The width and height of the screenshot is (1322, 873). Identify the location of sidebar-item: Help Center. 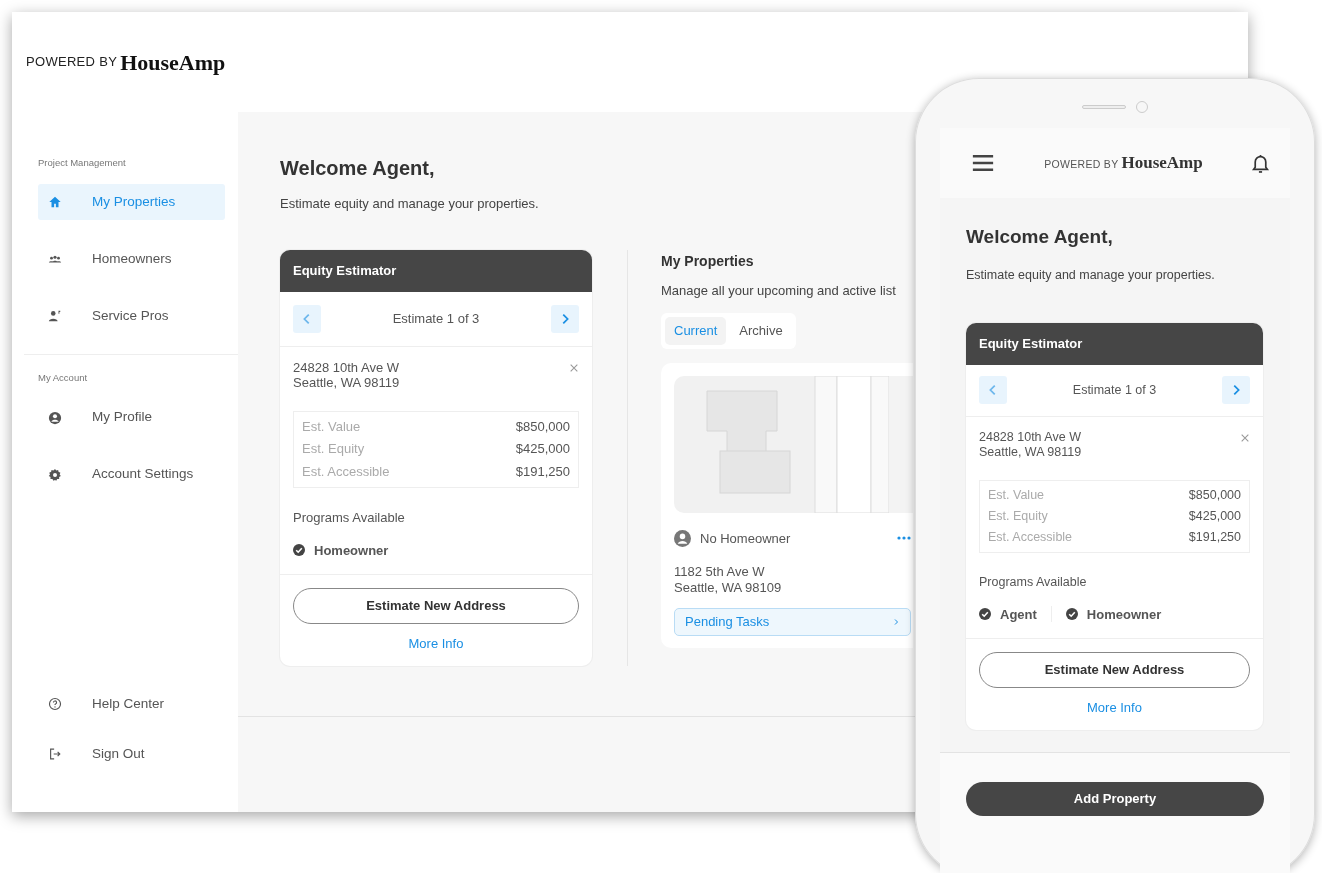
(104, 704).